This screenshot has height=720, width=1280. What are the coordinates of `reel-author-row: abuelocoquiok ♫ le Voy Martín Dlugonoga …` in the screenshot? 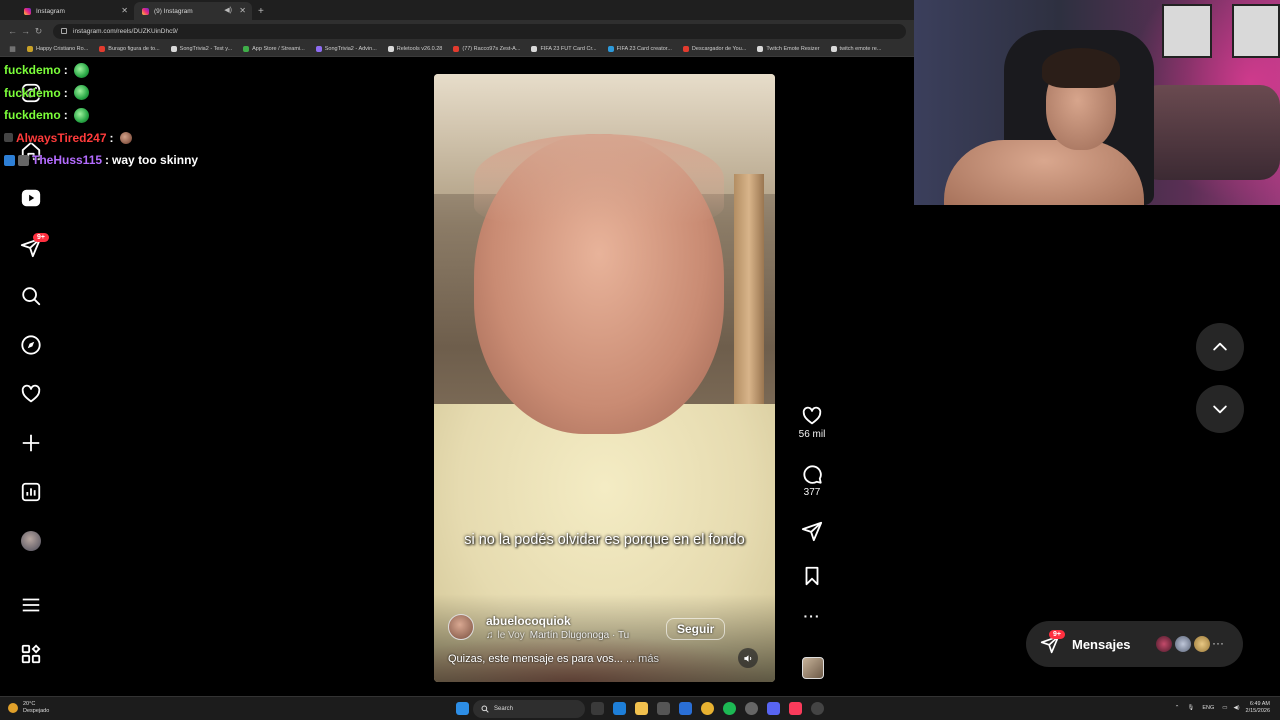 It's located at (587, 627).